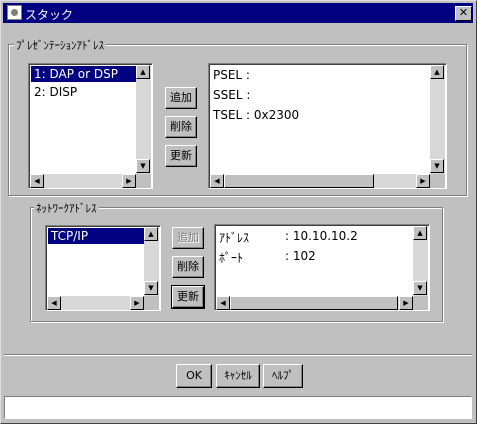  Describe the element at coordinates (327, 126) in the screenshot. I see `presentation-info-panel: PSEL : SSEL : TSEL : 0x2300 ▲ ▼ ◀ ▶` at that location.